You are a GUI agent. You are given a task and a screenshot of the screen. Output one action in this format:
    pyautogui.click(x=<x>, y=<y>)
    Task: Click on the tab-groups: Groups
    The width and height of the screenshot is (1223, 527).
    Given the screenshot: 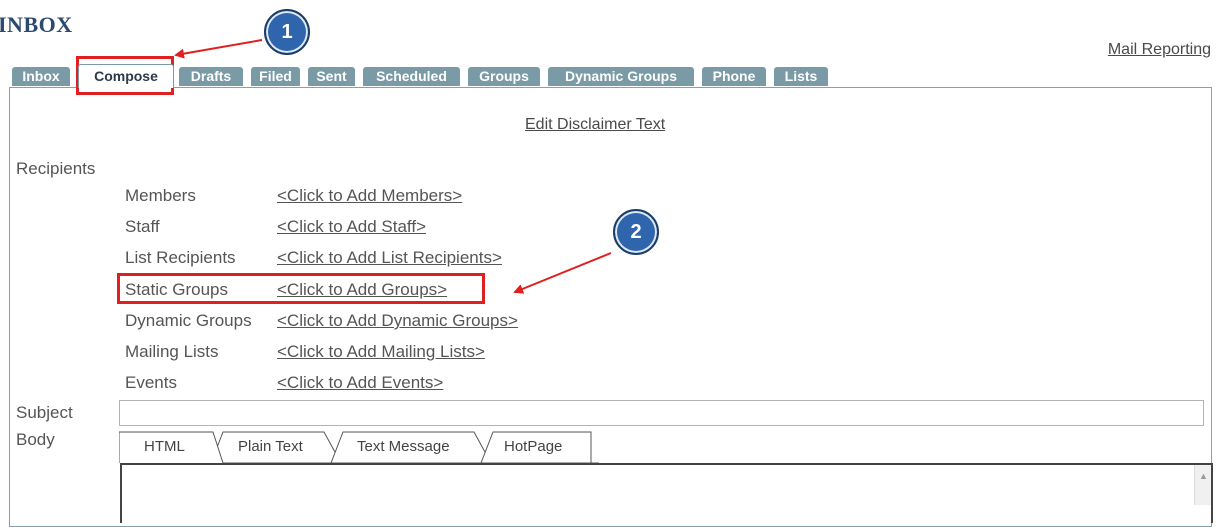 What is the action you would take?
    pyautogui.click(x=504, y=76)
    